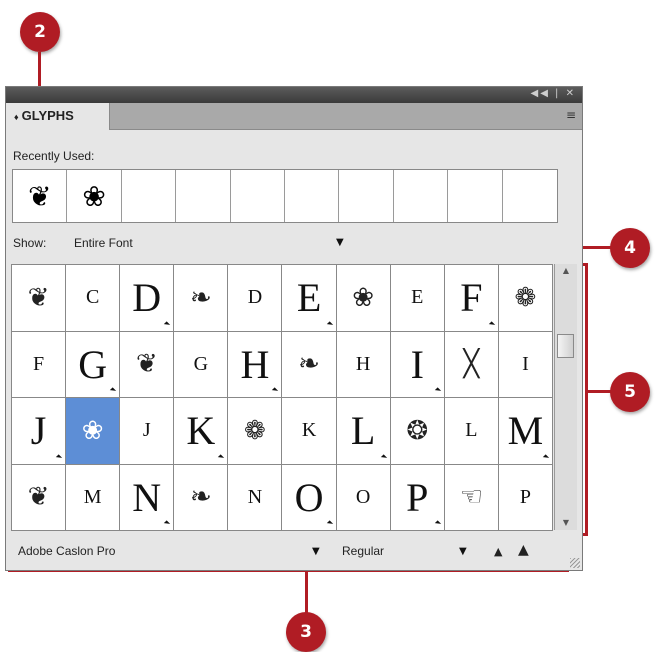 The image size is (659, 652). I want to click on glyph-cell: C, so click(93, 298).